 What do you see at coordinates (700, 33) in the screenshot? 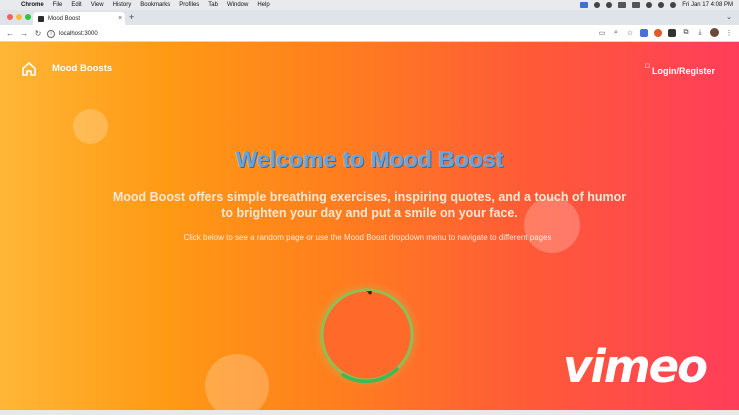
I see `download-icon: ⤓` at bounding box center [700, 33].